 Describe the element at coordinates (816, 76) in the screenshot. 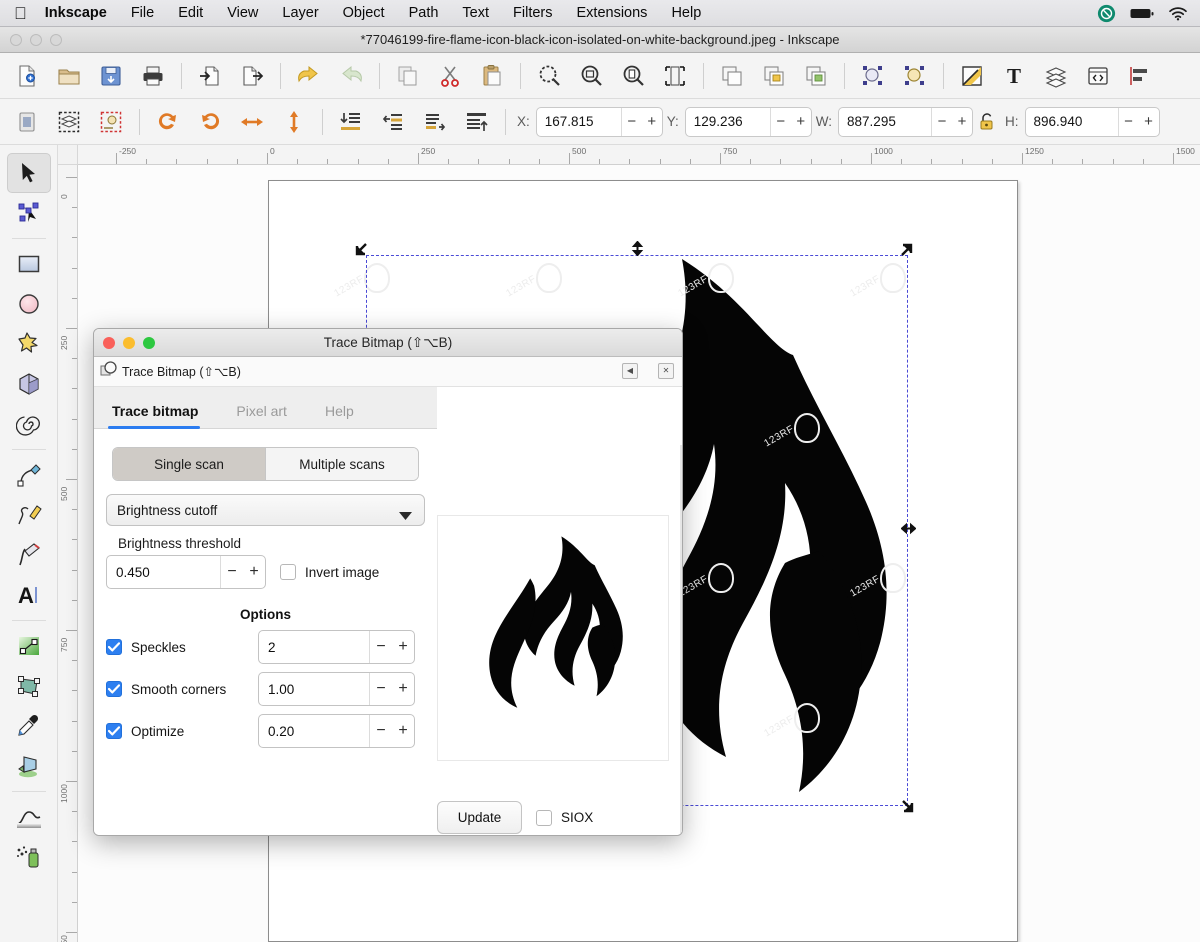

I see `ungroup-icon` at that location.